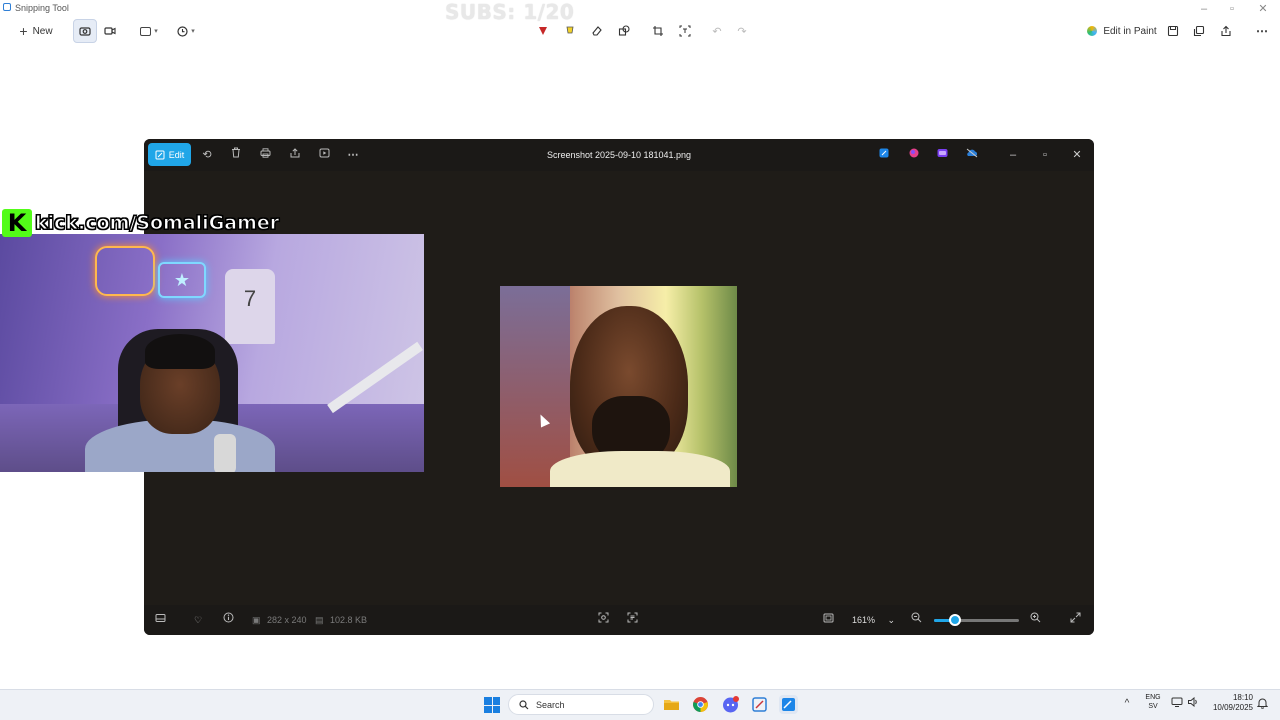 The image size is (1280, 720). I want to click on edit-app-icon, so click(884, 155).